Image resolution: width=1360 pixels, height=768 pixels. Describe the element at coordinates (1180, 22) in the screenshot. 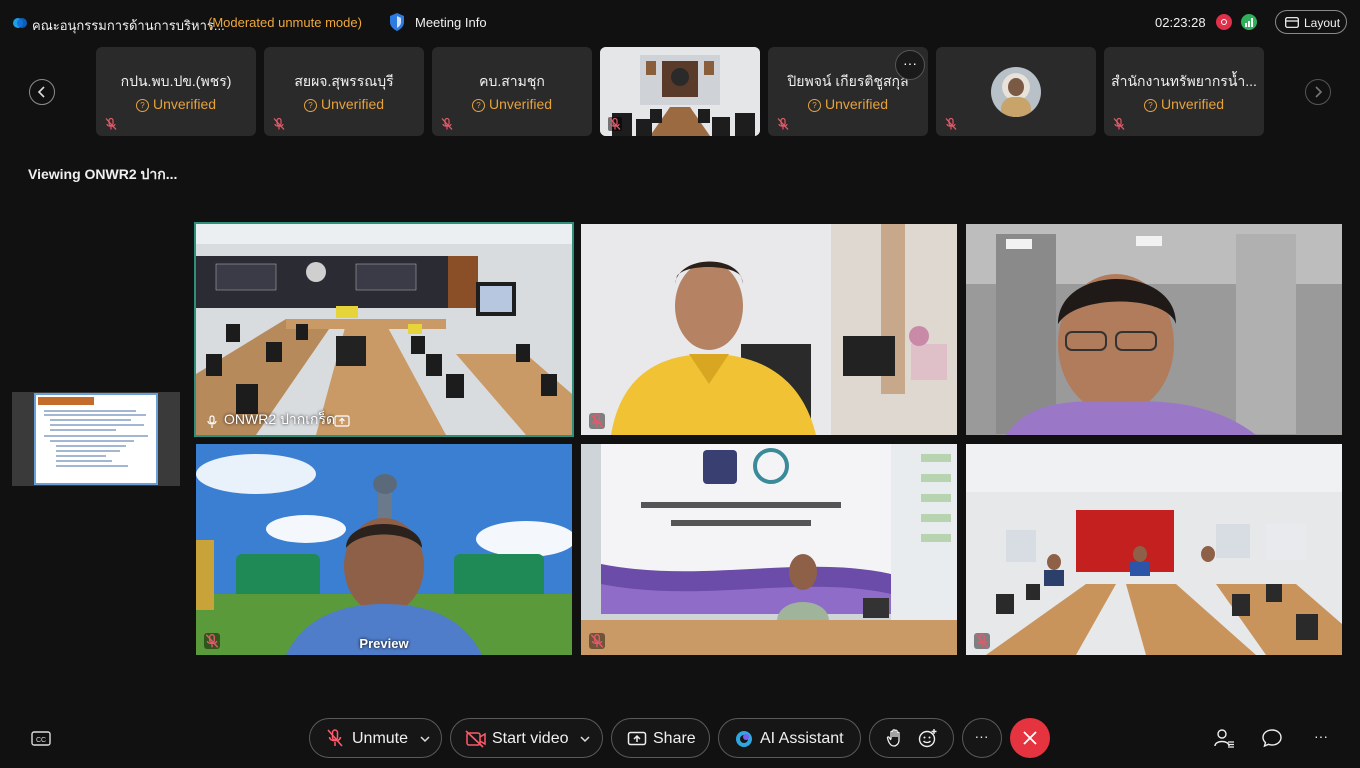

I see `meeting-timer: 02:23:28` at that location.